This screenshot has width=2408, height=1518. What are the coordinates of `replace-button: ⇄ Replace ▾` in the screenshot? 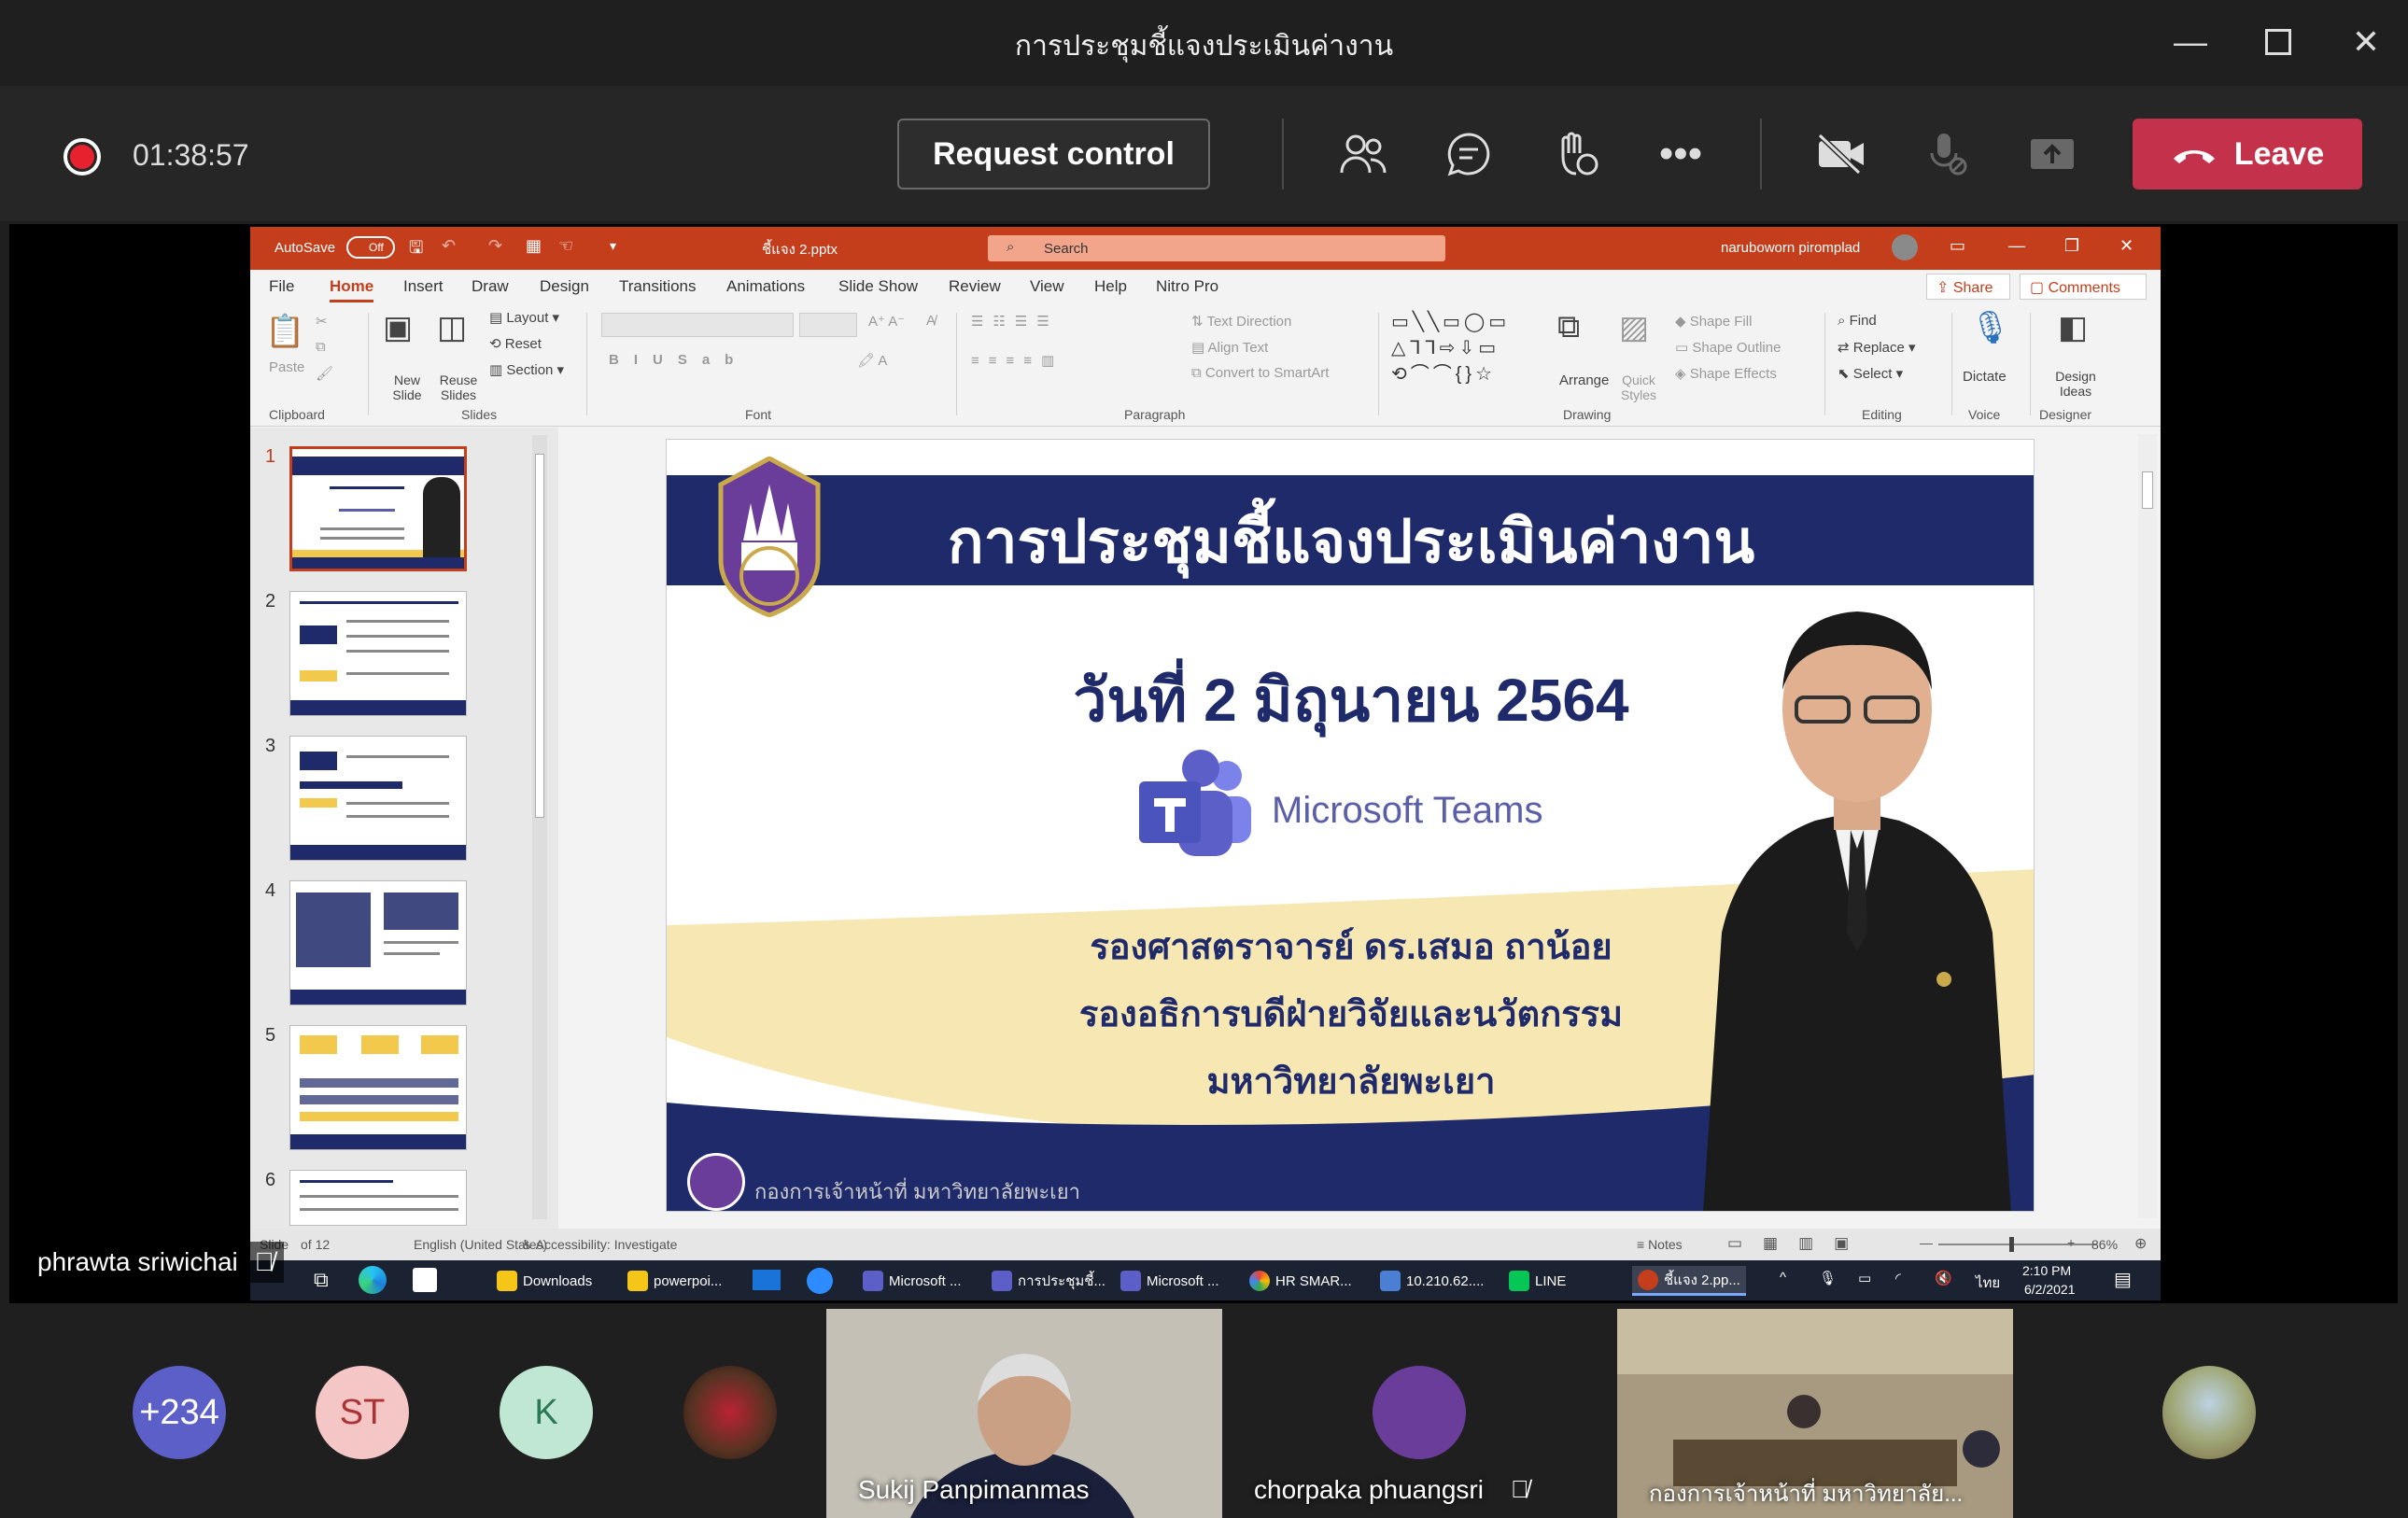 It's located at (1877, 347).